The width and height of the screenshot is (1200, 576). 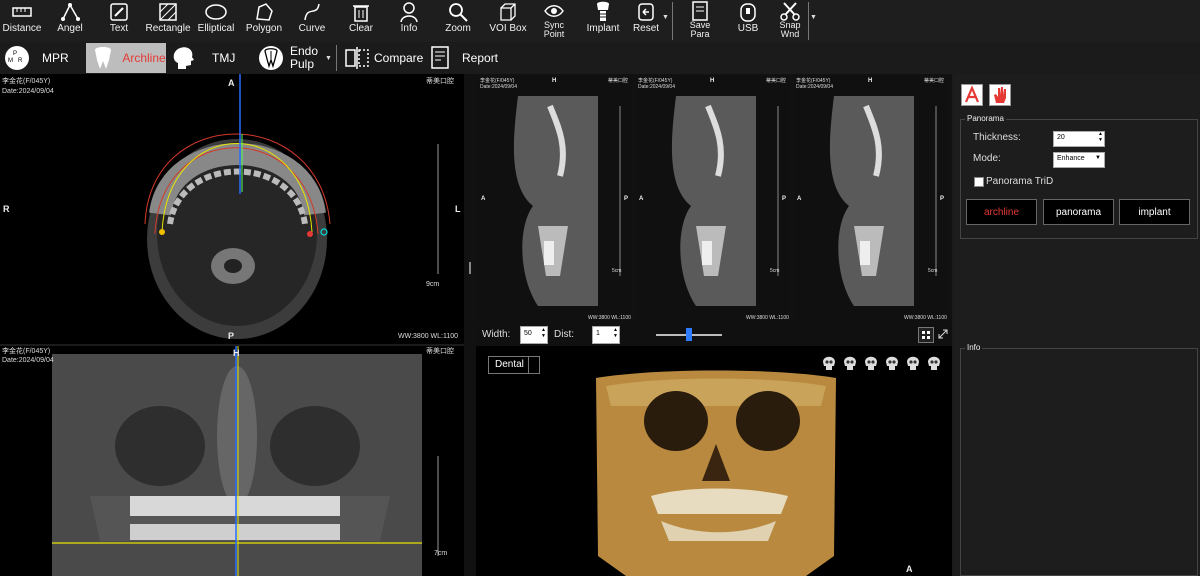 What do you see at coordinates (458, 21) in the screenshot?
I see `zoom-tool-button: Zoom` at bounding box center [458, 21].